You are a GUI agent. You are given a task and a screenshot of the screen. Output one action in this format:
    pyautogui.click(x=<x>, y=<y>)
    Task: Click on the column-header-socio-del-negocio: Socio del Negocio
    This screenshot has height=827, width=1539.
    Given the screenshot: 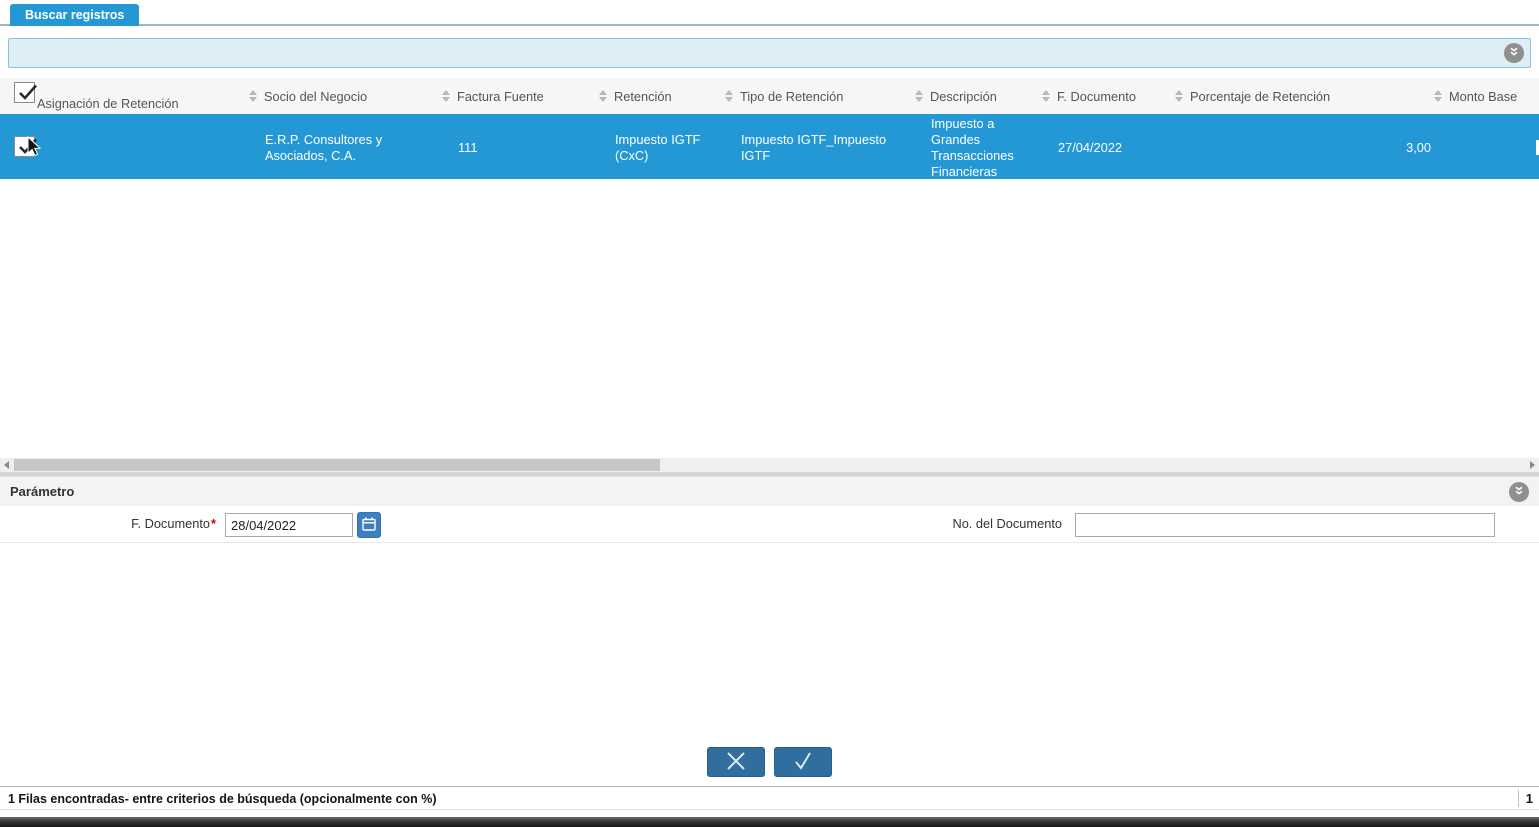 What is the action you would take?
    pyautogui.click(x=344, y=96)
    